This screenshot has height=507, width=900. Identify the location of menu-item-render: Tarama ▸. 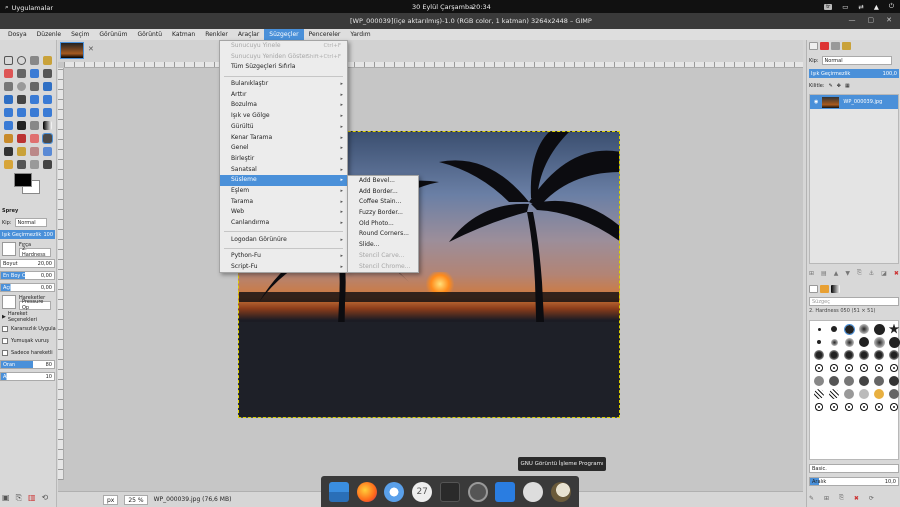
(283, 202).